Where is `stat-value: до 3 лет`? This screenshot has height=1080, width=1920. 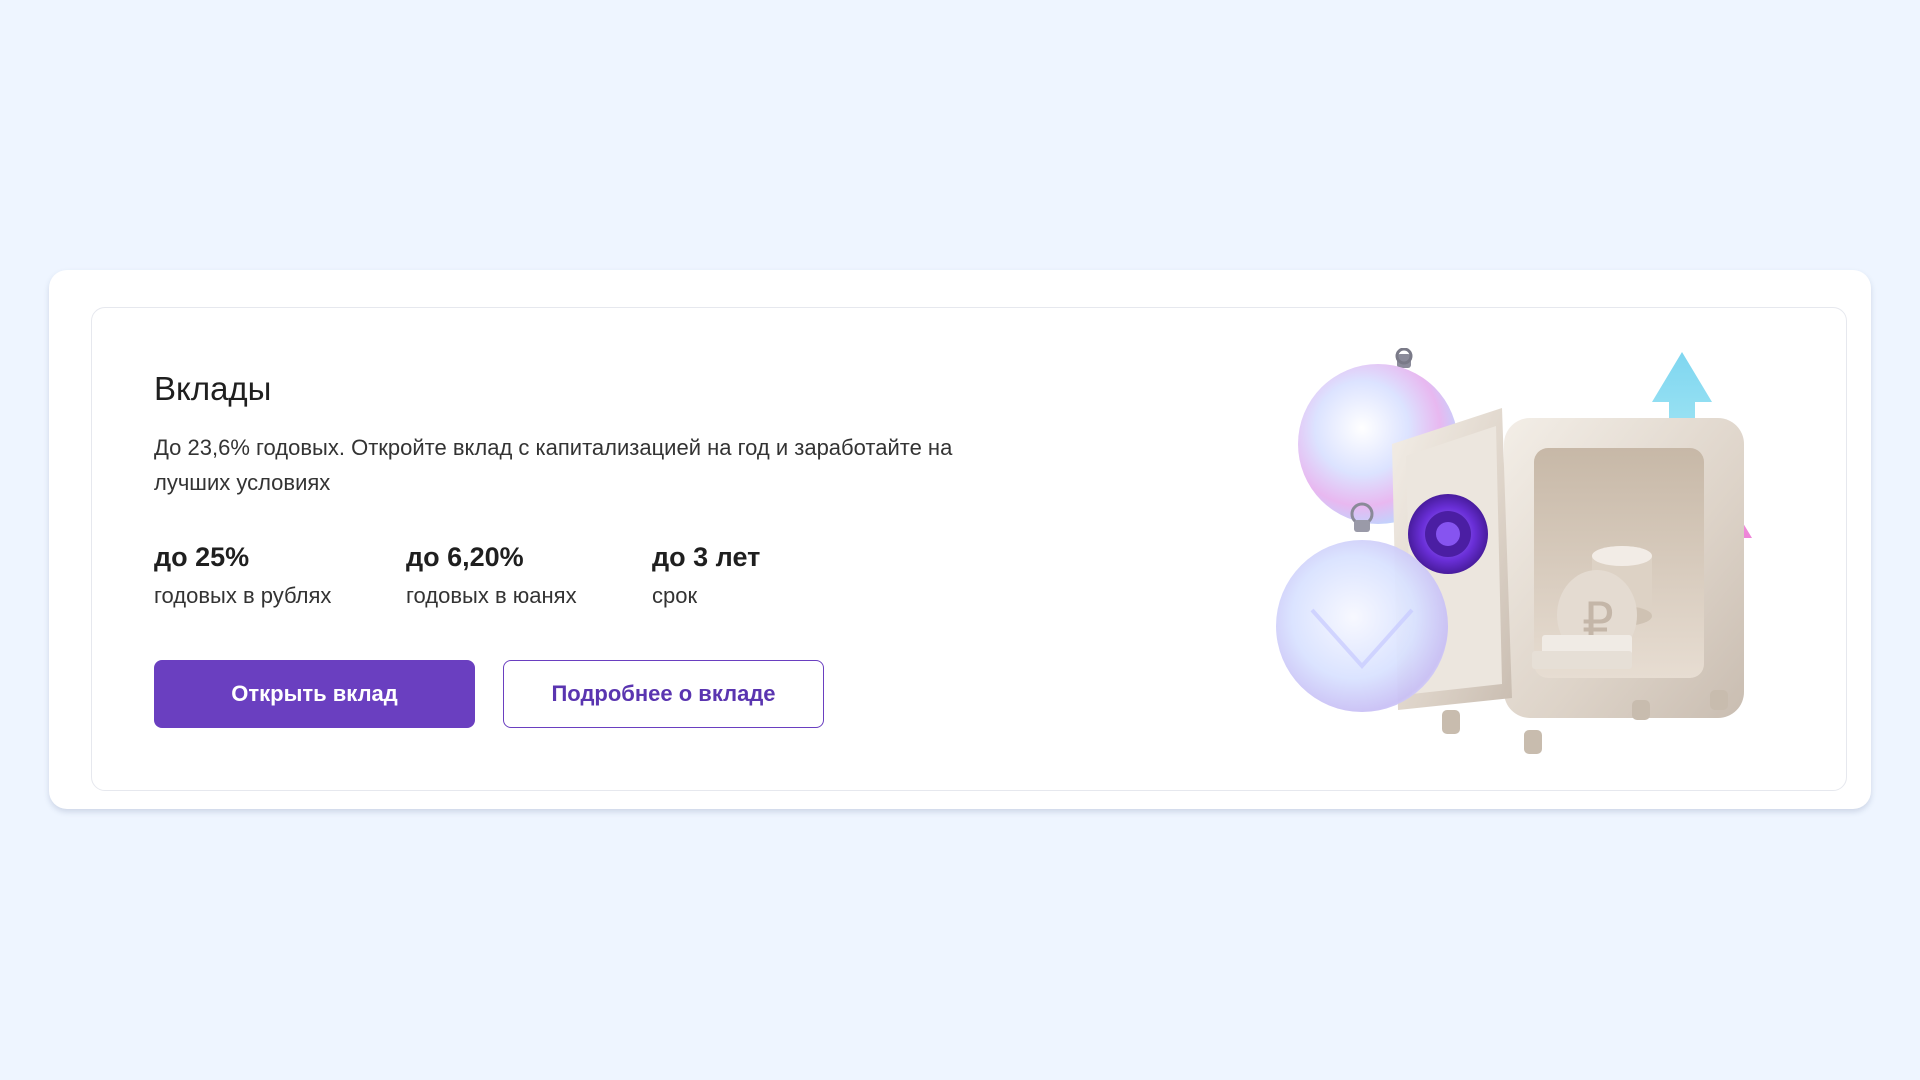 stat-value: до 3 лет is located at coordinates (706, 557).